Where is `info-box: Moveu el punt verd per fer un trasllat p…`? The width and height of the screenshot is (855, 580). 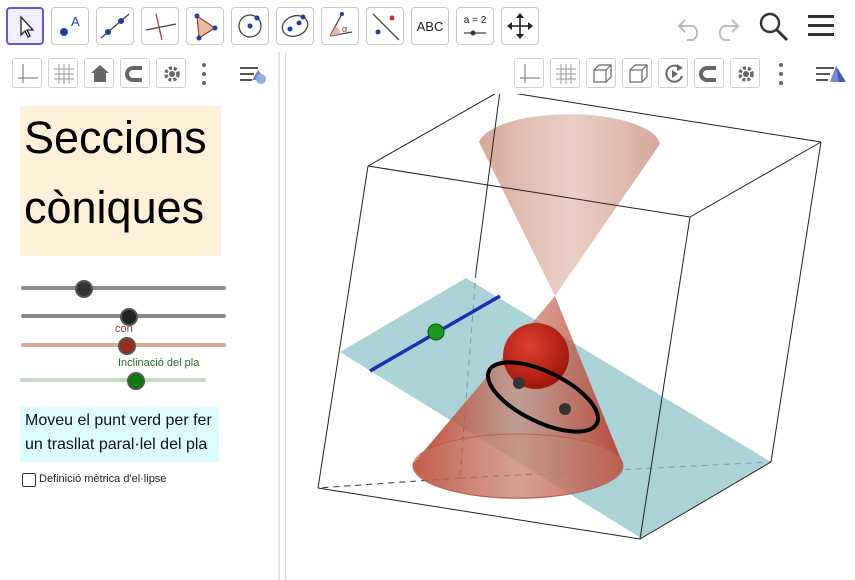 info-box: Moveu el punt verd per fer un trasllat p… is located at coordinates (119, 434).